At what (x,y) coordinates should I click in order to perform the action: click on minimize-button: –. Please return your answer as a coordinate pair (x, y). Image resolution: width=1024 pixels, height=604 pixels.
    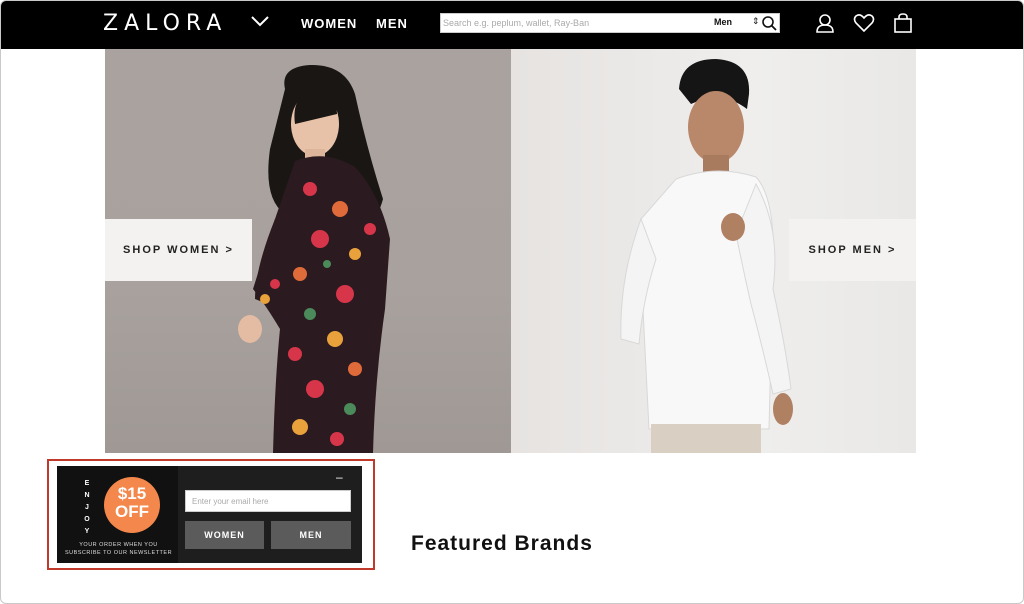
    Looking at the image, I should click on (339, 477).